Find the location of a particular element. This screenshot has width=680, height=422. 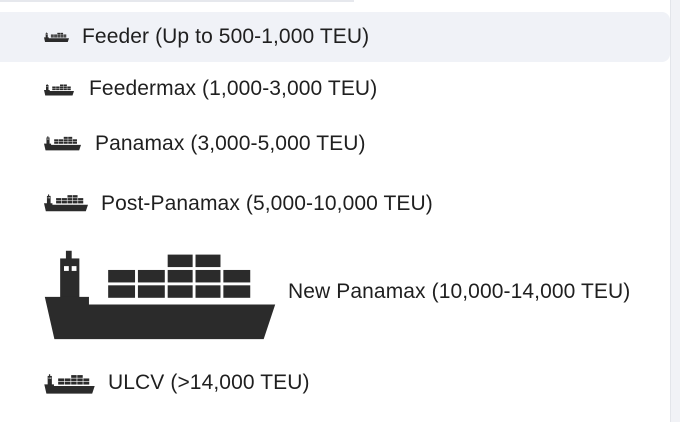

menu-item-label: Feedermax (1,000-3,000 TEU) is located at coordinates (233, 88).